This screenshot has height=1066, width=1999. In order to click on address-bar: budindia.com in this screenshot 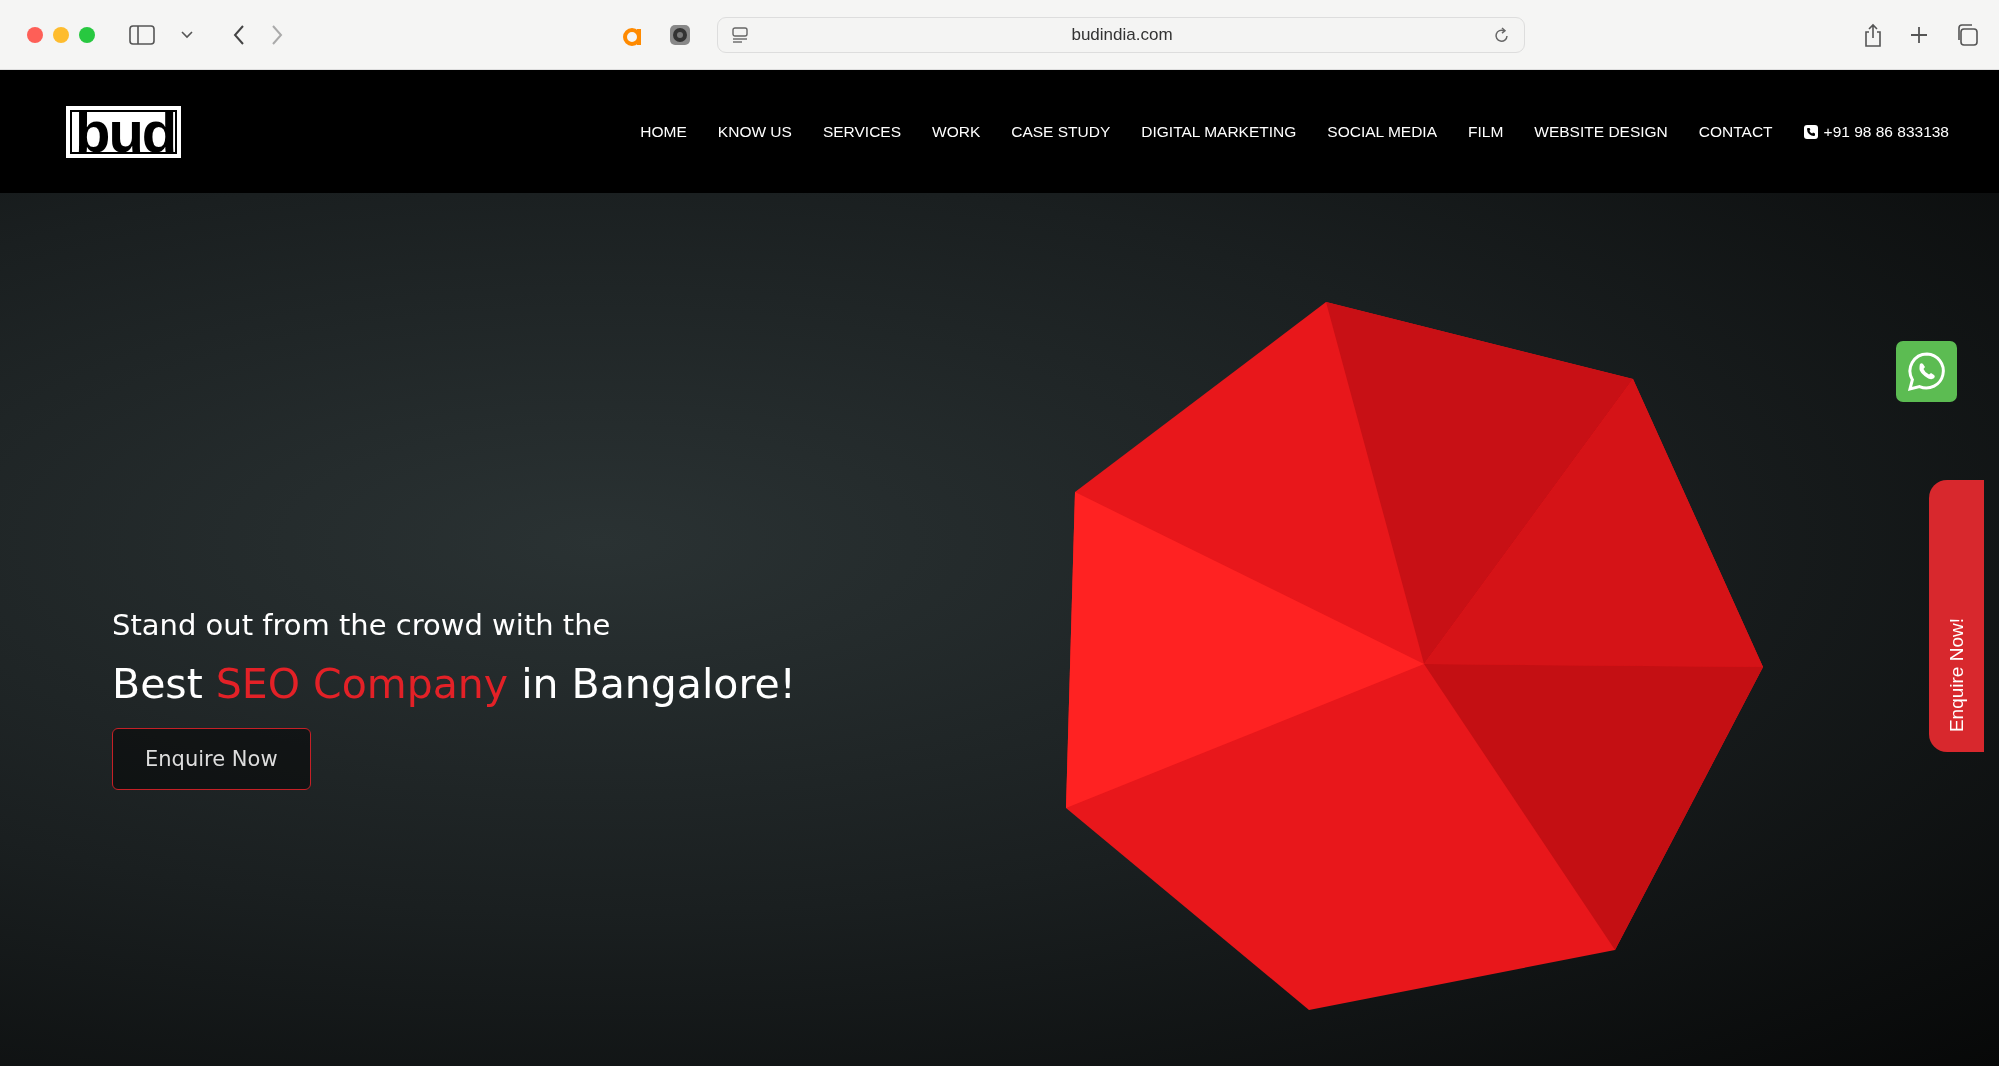, I will do `click(1121, 34)`.